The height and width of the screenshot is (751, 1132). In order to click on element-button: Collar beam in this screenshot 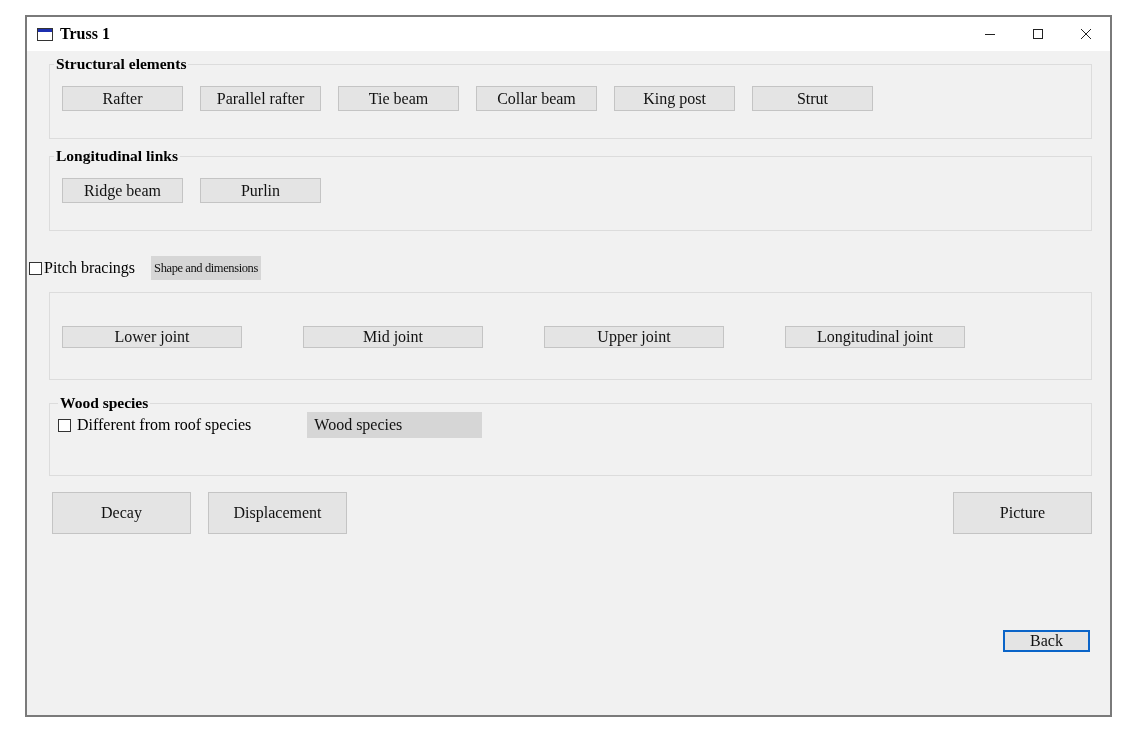, I will do `click(536, 98)`.